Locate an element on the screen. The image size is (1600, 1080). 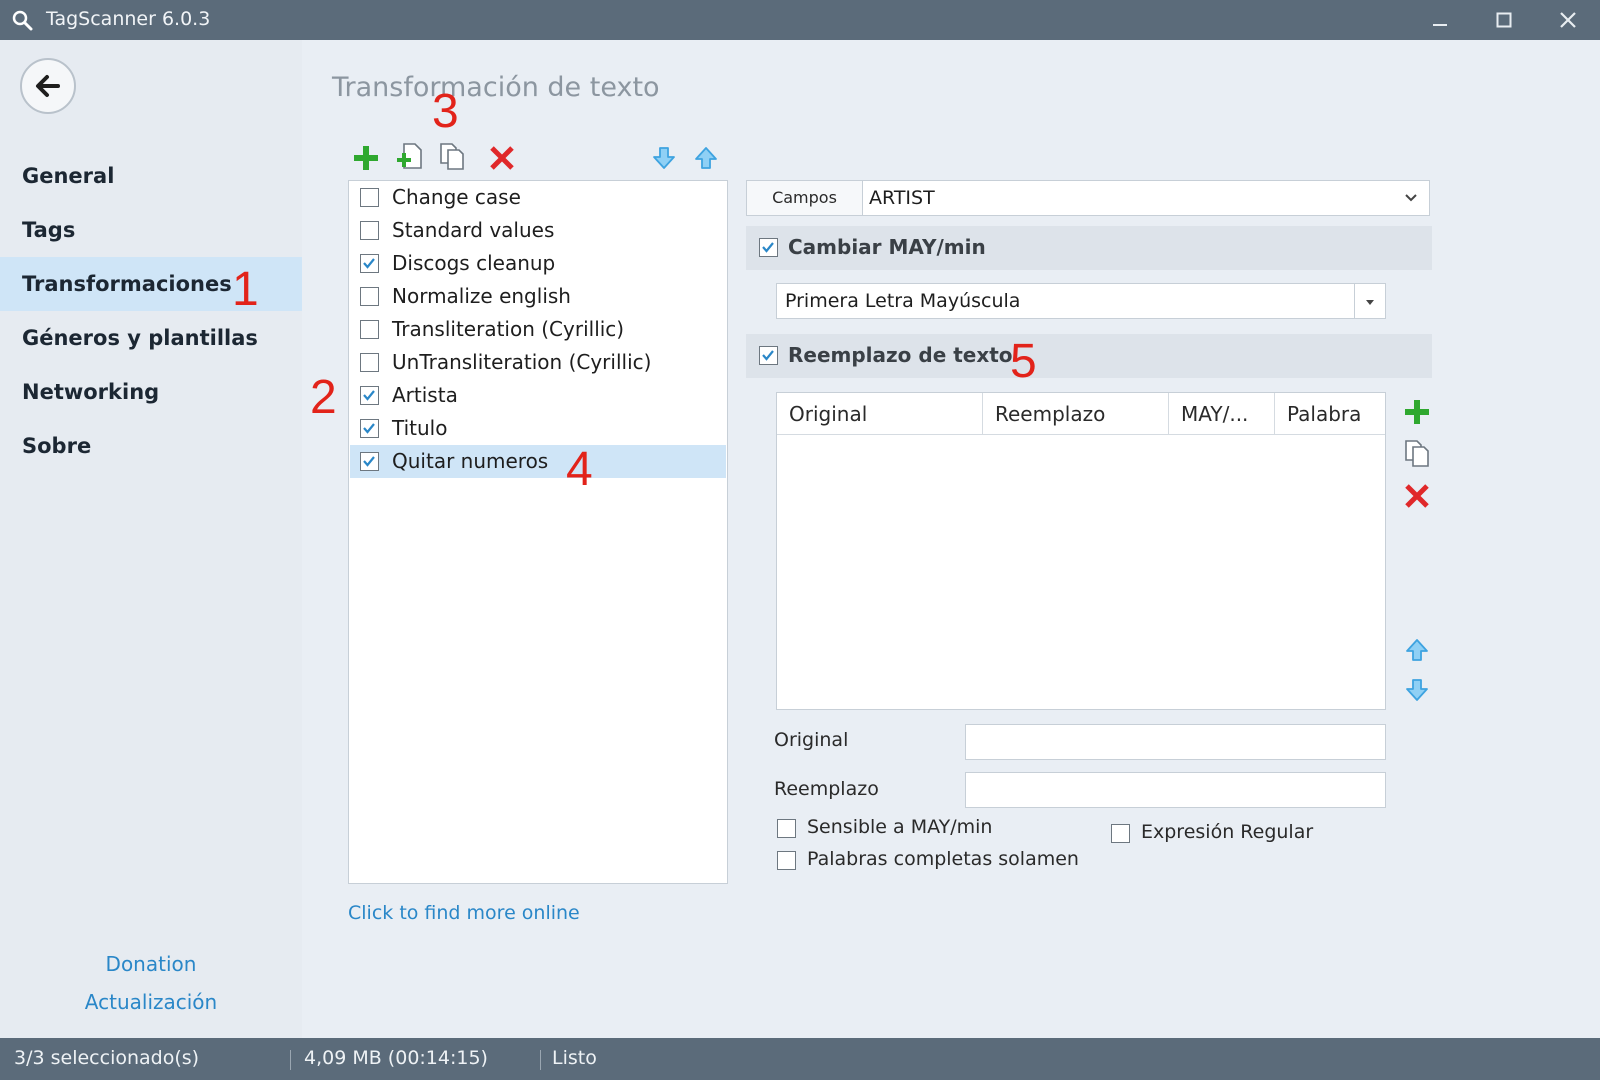
rule-move-down-button is located at coordinates (1417, 690).